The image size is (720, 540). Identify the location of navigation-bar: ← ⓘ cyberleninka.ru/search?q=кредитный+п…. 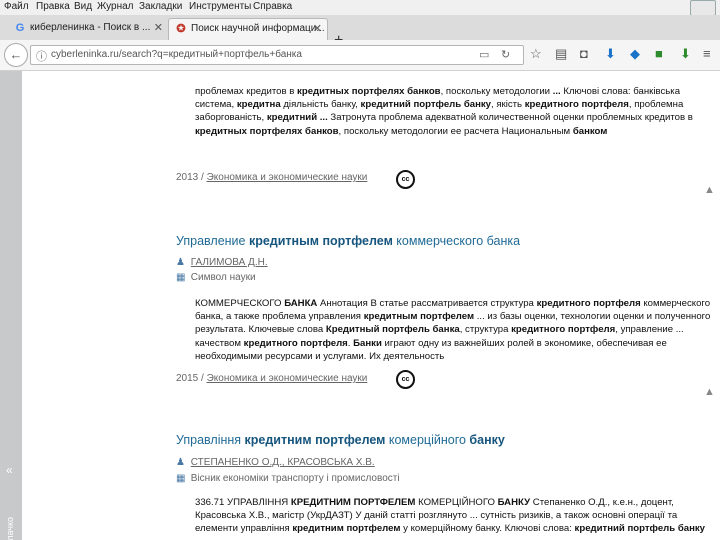
(360, 55).